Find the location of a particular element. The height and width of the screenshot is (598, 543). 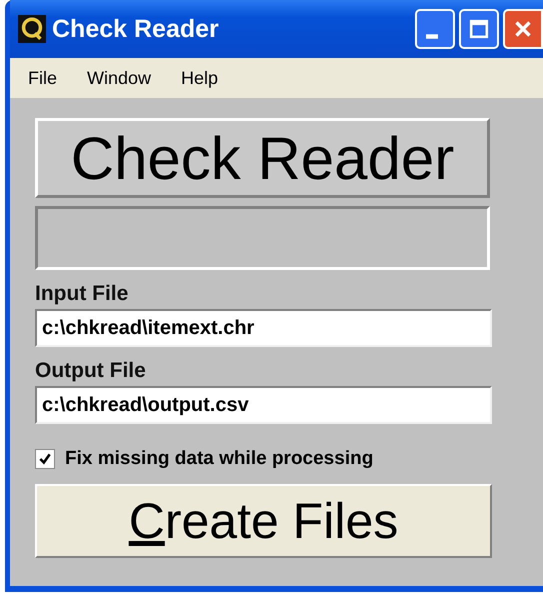

maximize-button is located at coordinates (479, 29).